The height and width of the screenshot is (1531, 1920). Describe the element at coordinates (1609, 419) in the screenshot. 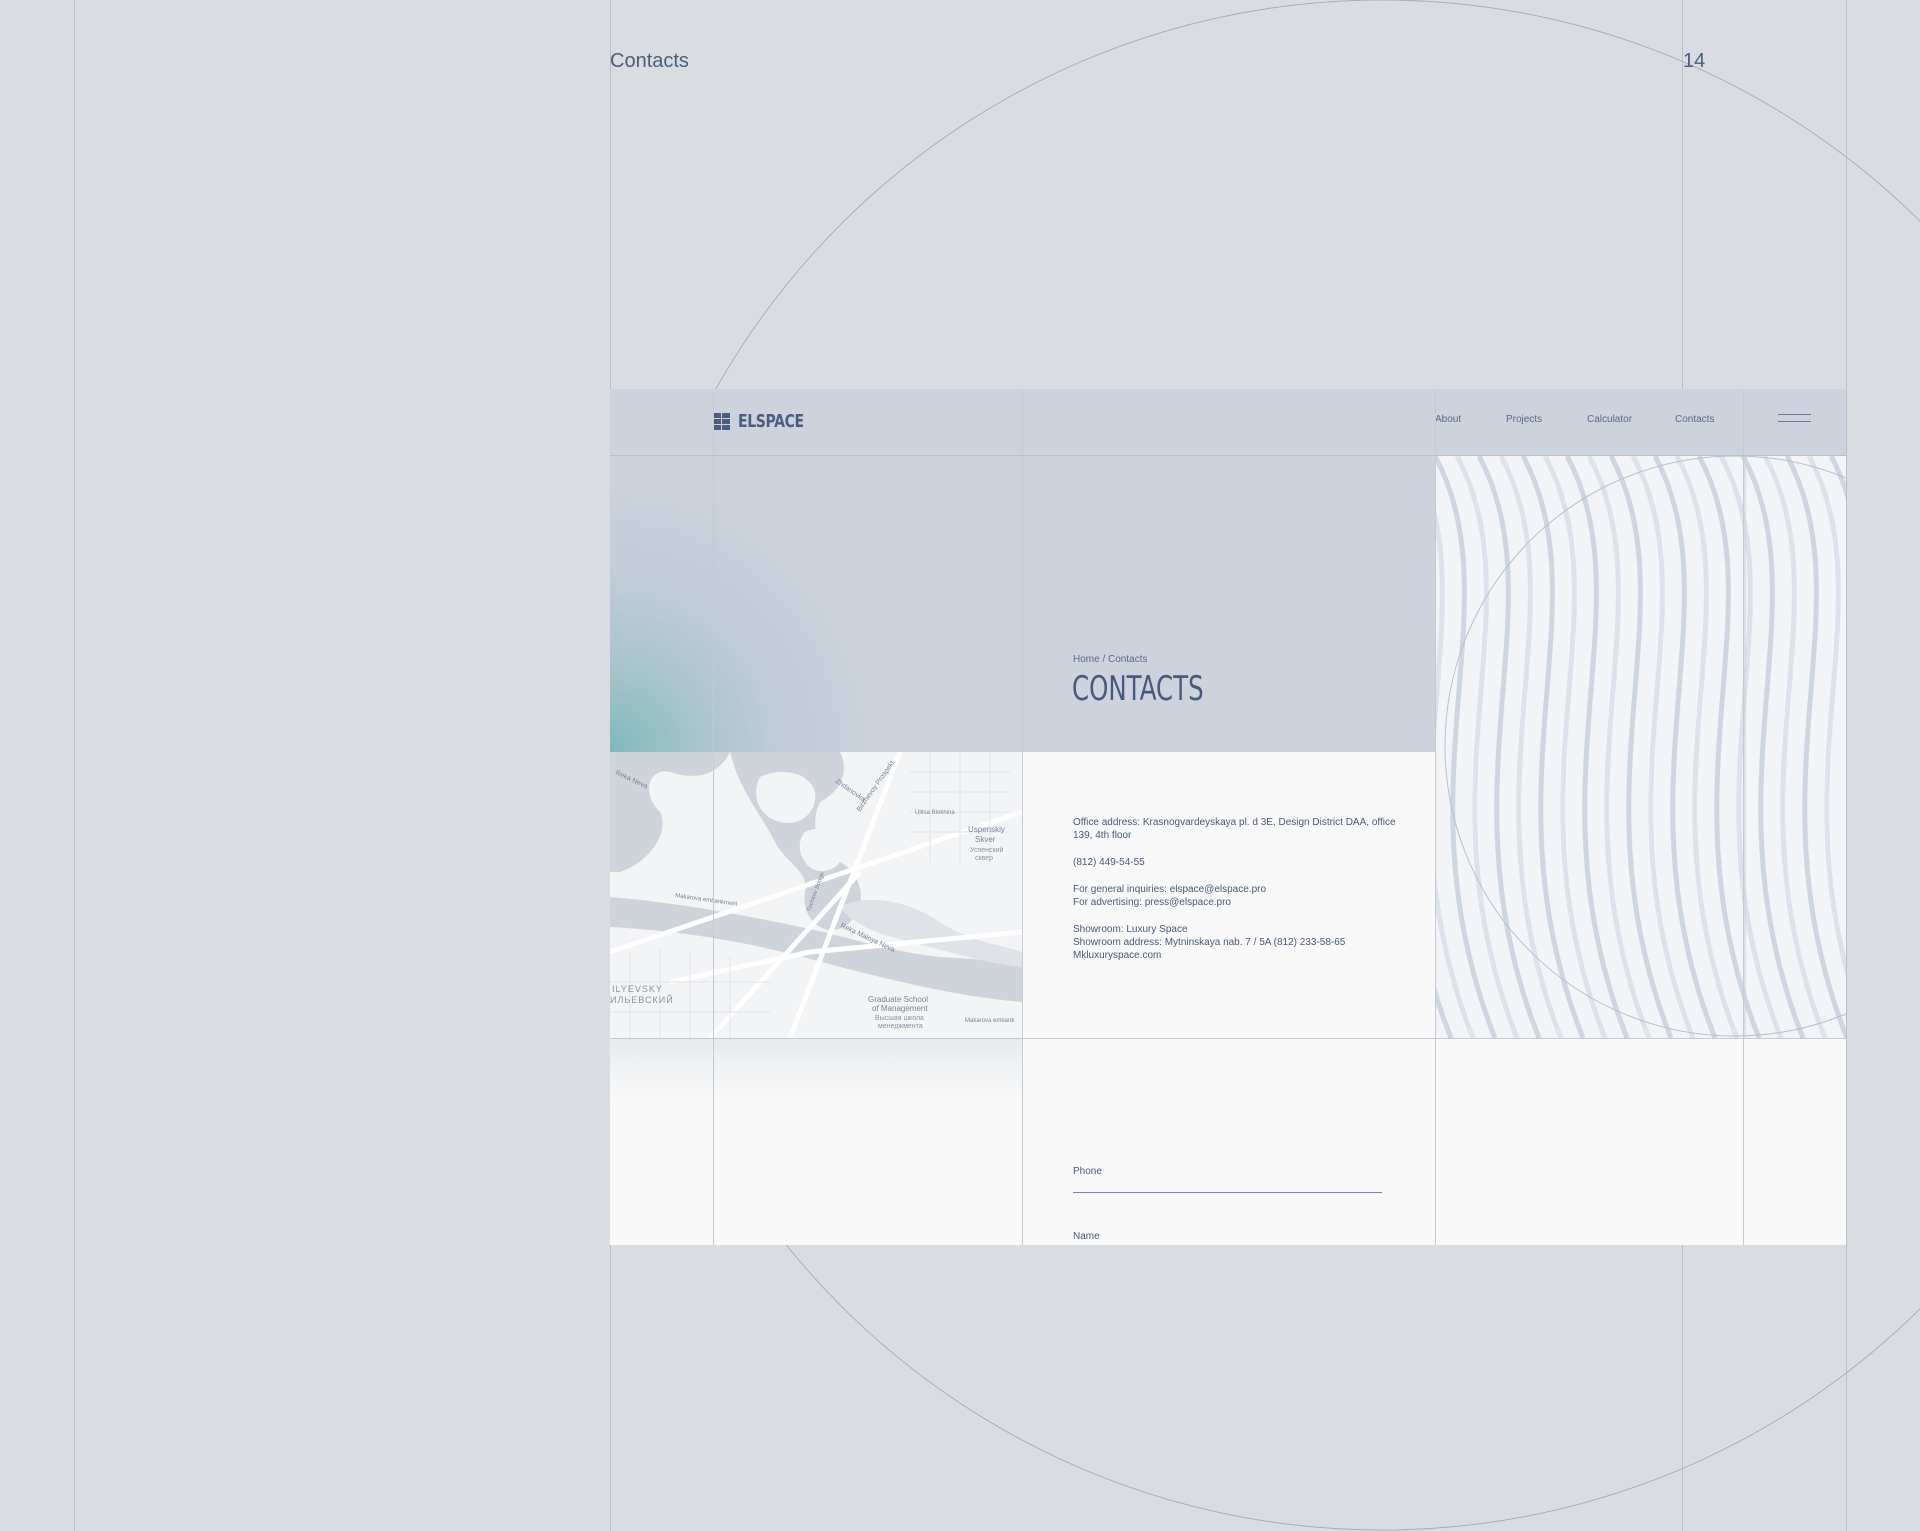

I see `nav-calculator: Calculator` at that location.